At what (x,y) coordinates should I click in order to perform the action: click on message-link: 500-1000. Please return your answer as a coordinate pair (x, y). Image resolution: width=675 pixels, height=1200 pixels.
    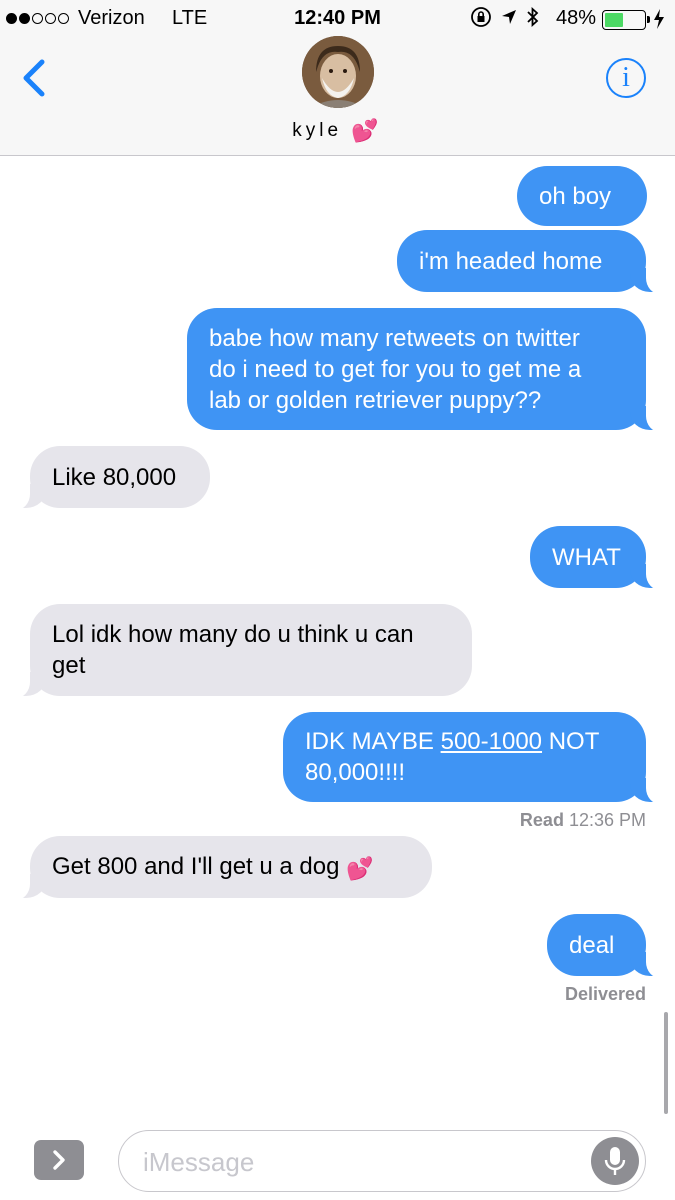
    Looking at the image, I should click on (491, 741).